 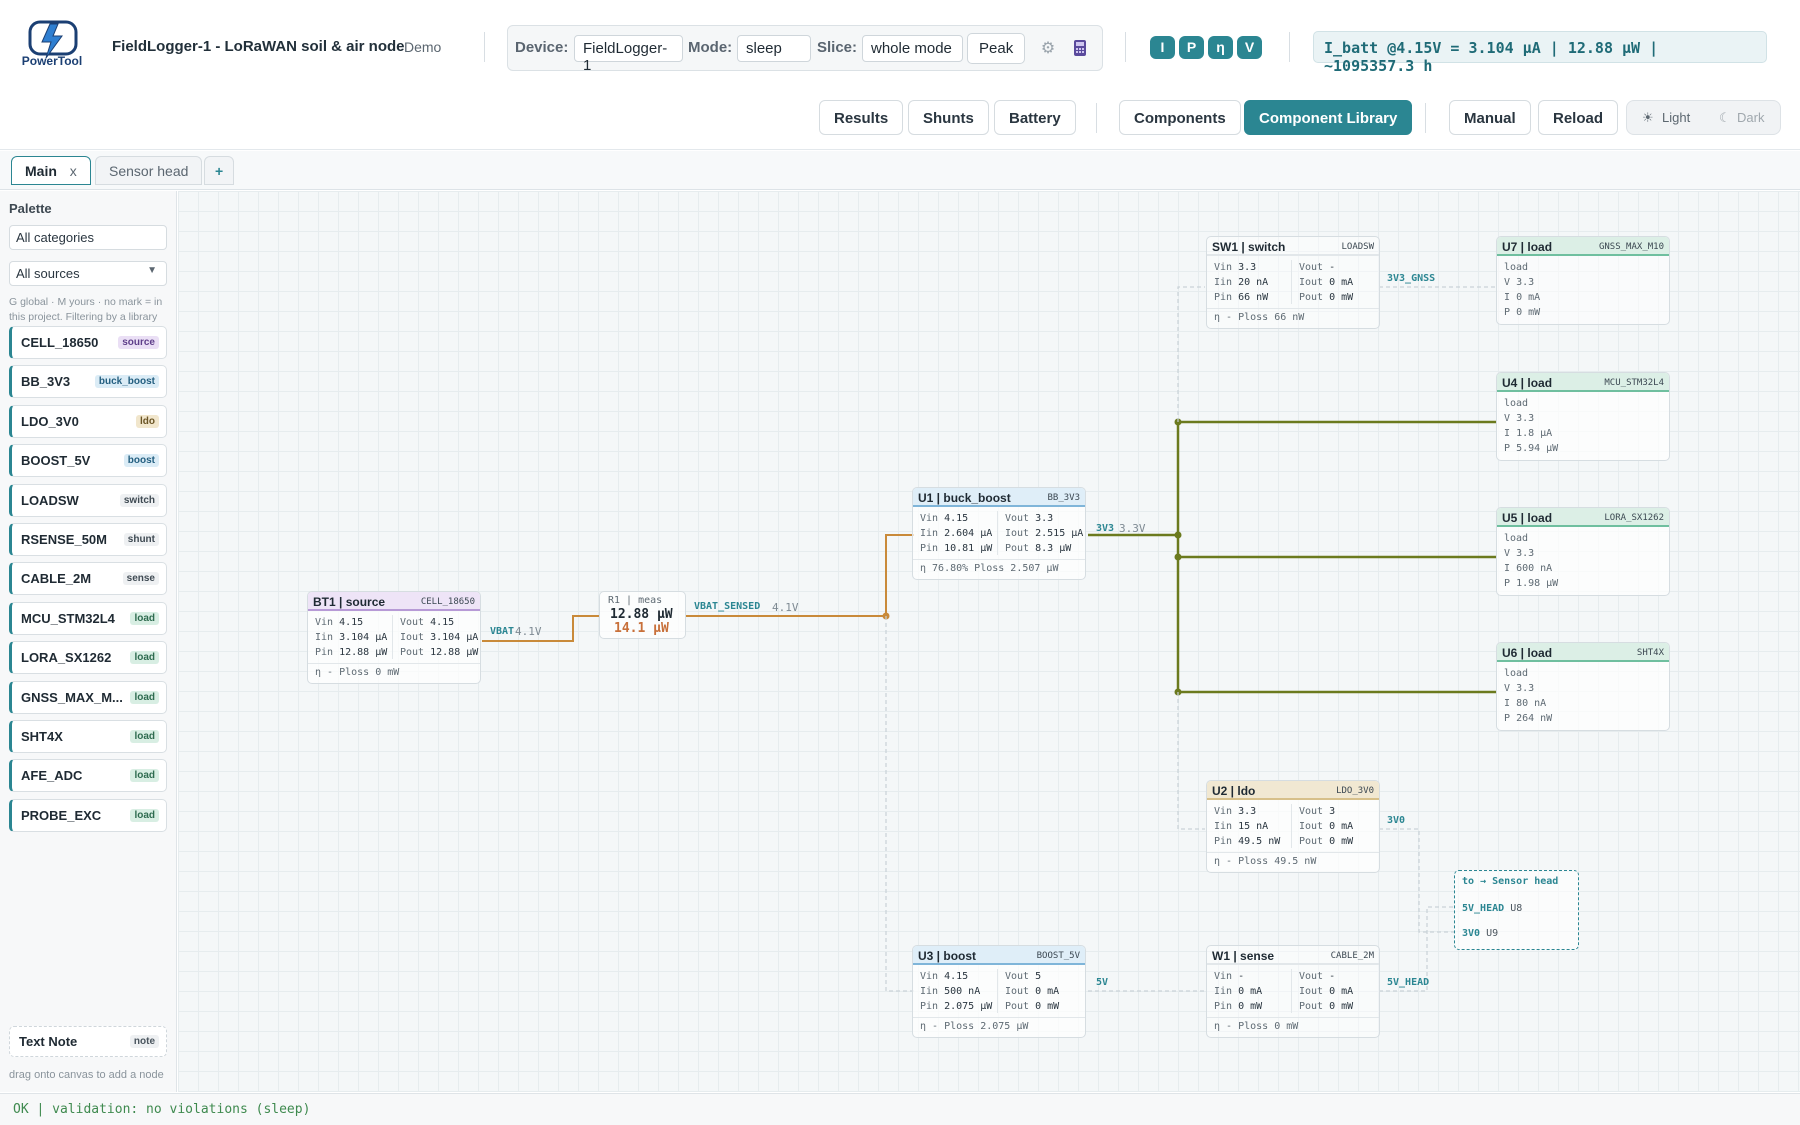 I want to click on palette-item: SHT4X load, so click(x=88, y=736).